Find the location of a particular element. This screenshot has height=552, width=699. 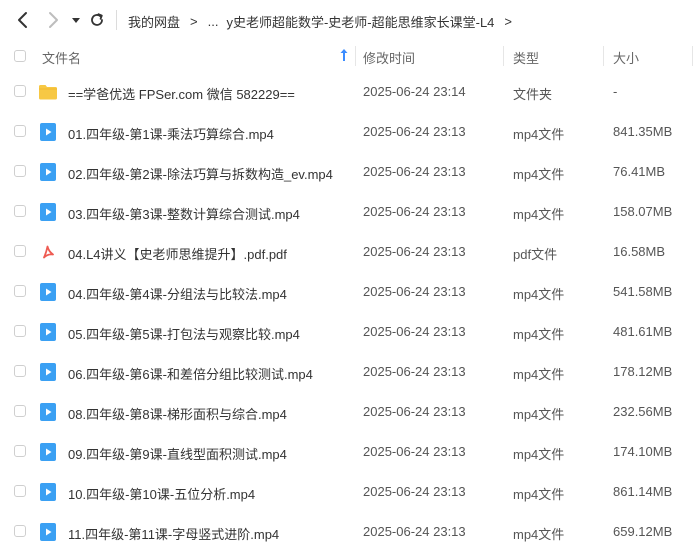

file-name: 08.四年级-第8课-梯形面积与综合.mp4 is located at coordinates (177, 413).